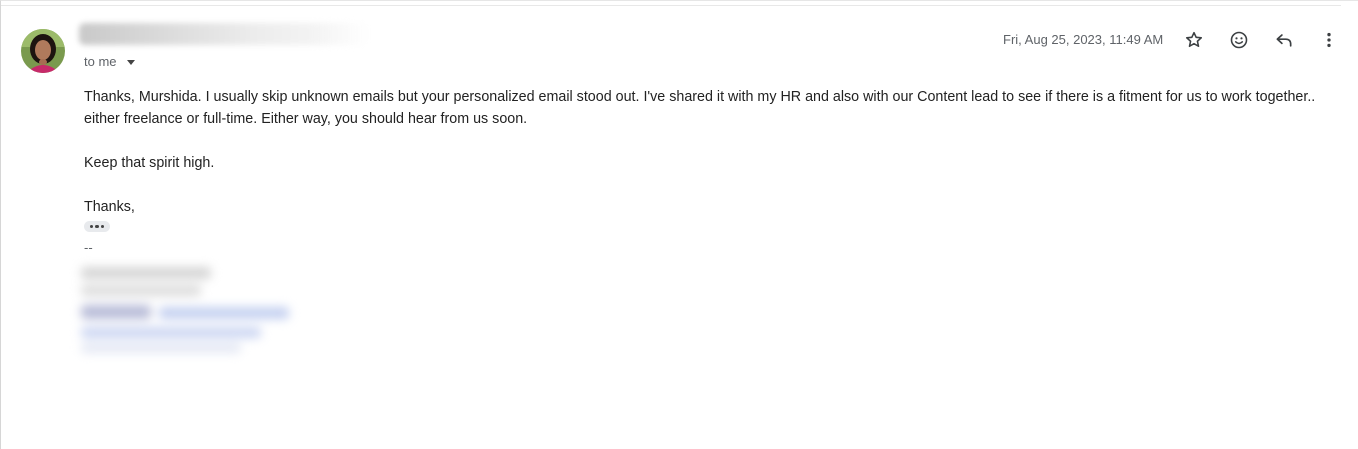  I want to click on emoji-reaction-button, so click(1239, 40).